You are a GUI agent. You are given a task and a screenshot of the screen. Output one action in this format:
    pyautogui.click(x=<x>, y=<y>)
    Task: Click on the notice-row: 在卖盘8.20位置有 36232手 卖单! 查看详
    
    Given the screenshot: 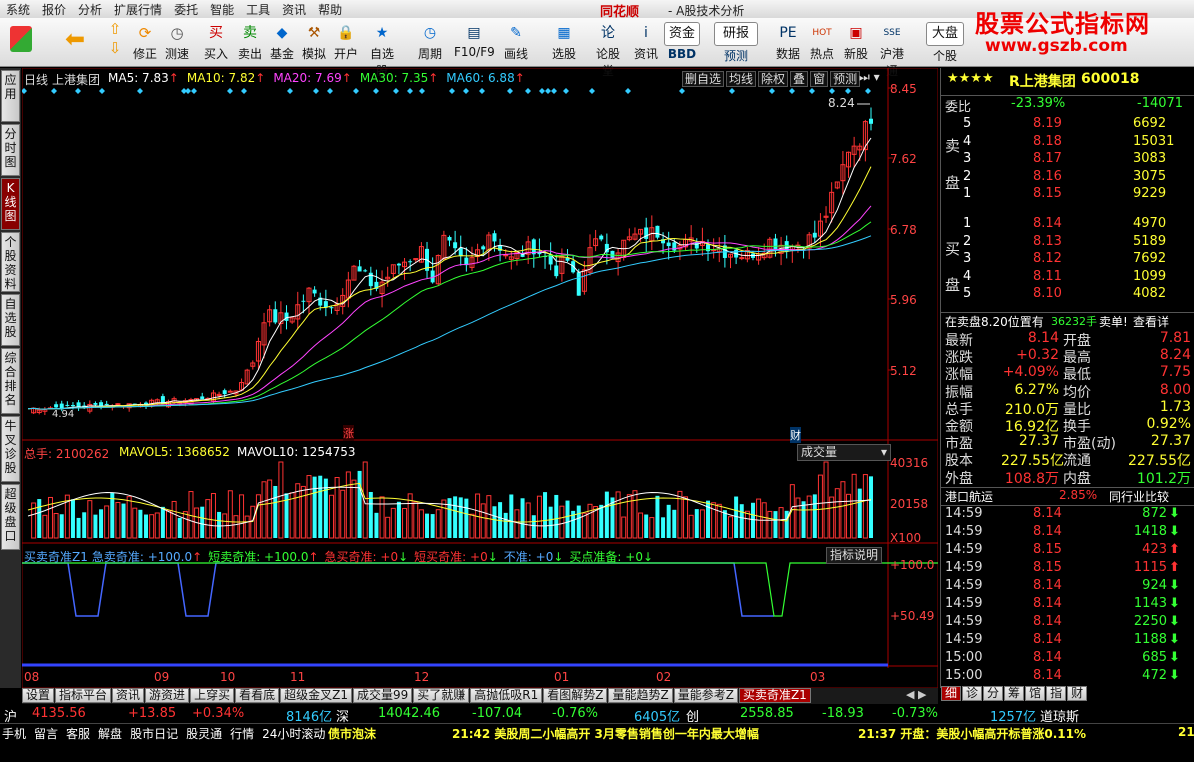 What is the action you would take?
    pyautogui.click(x=1067, y=321)
    